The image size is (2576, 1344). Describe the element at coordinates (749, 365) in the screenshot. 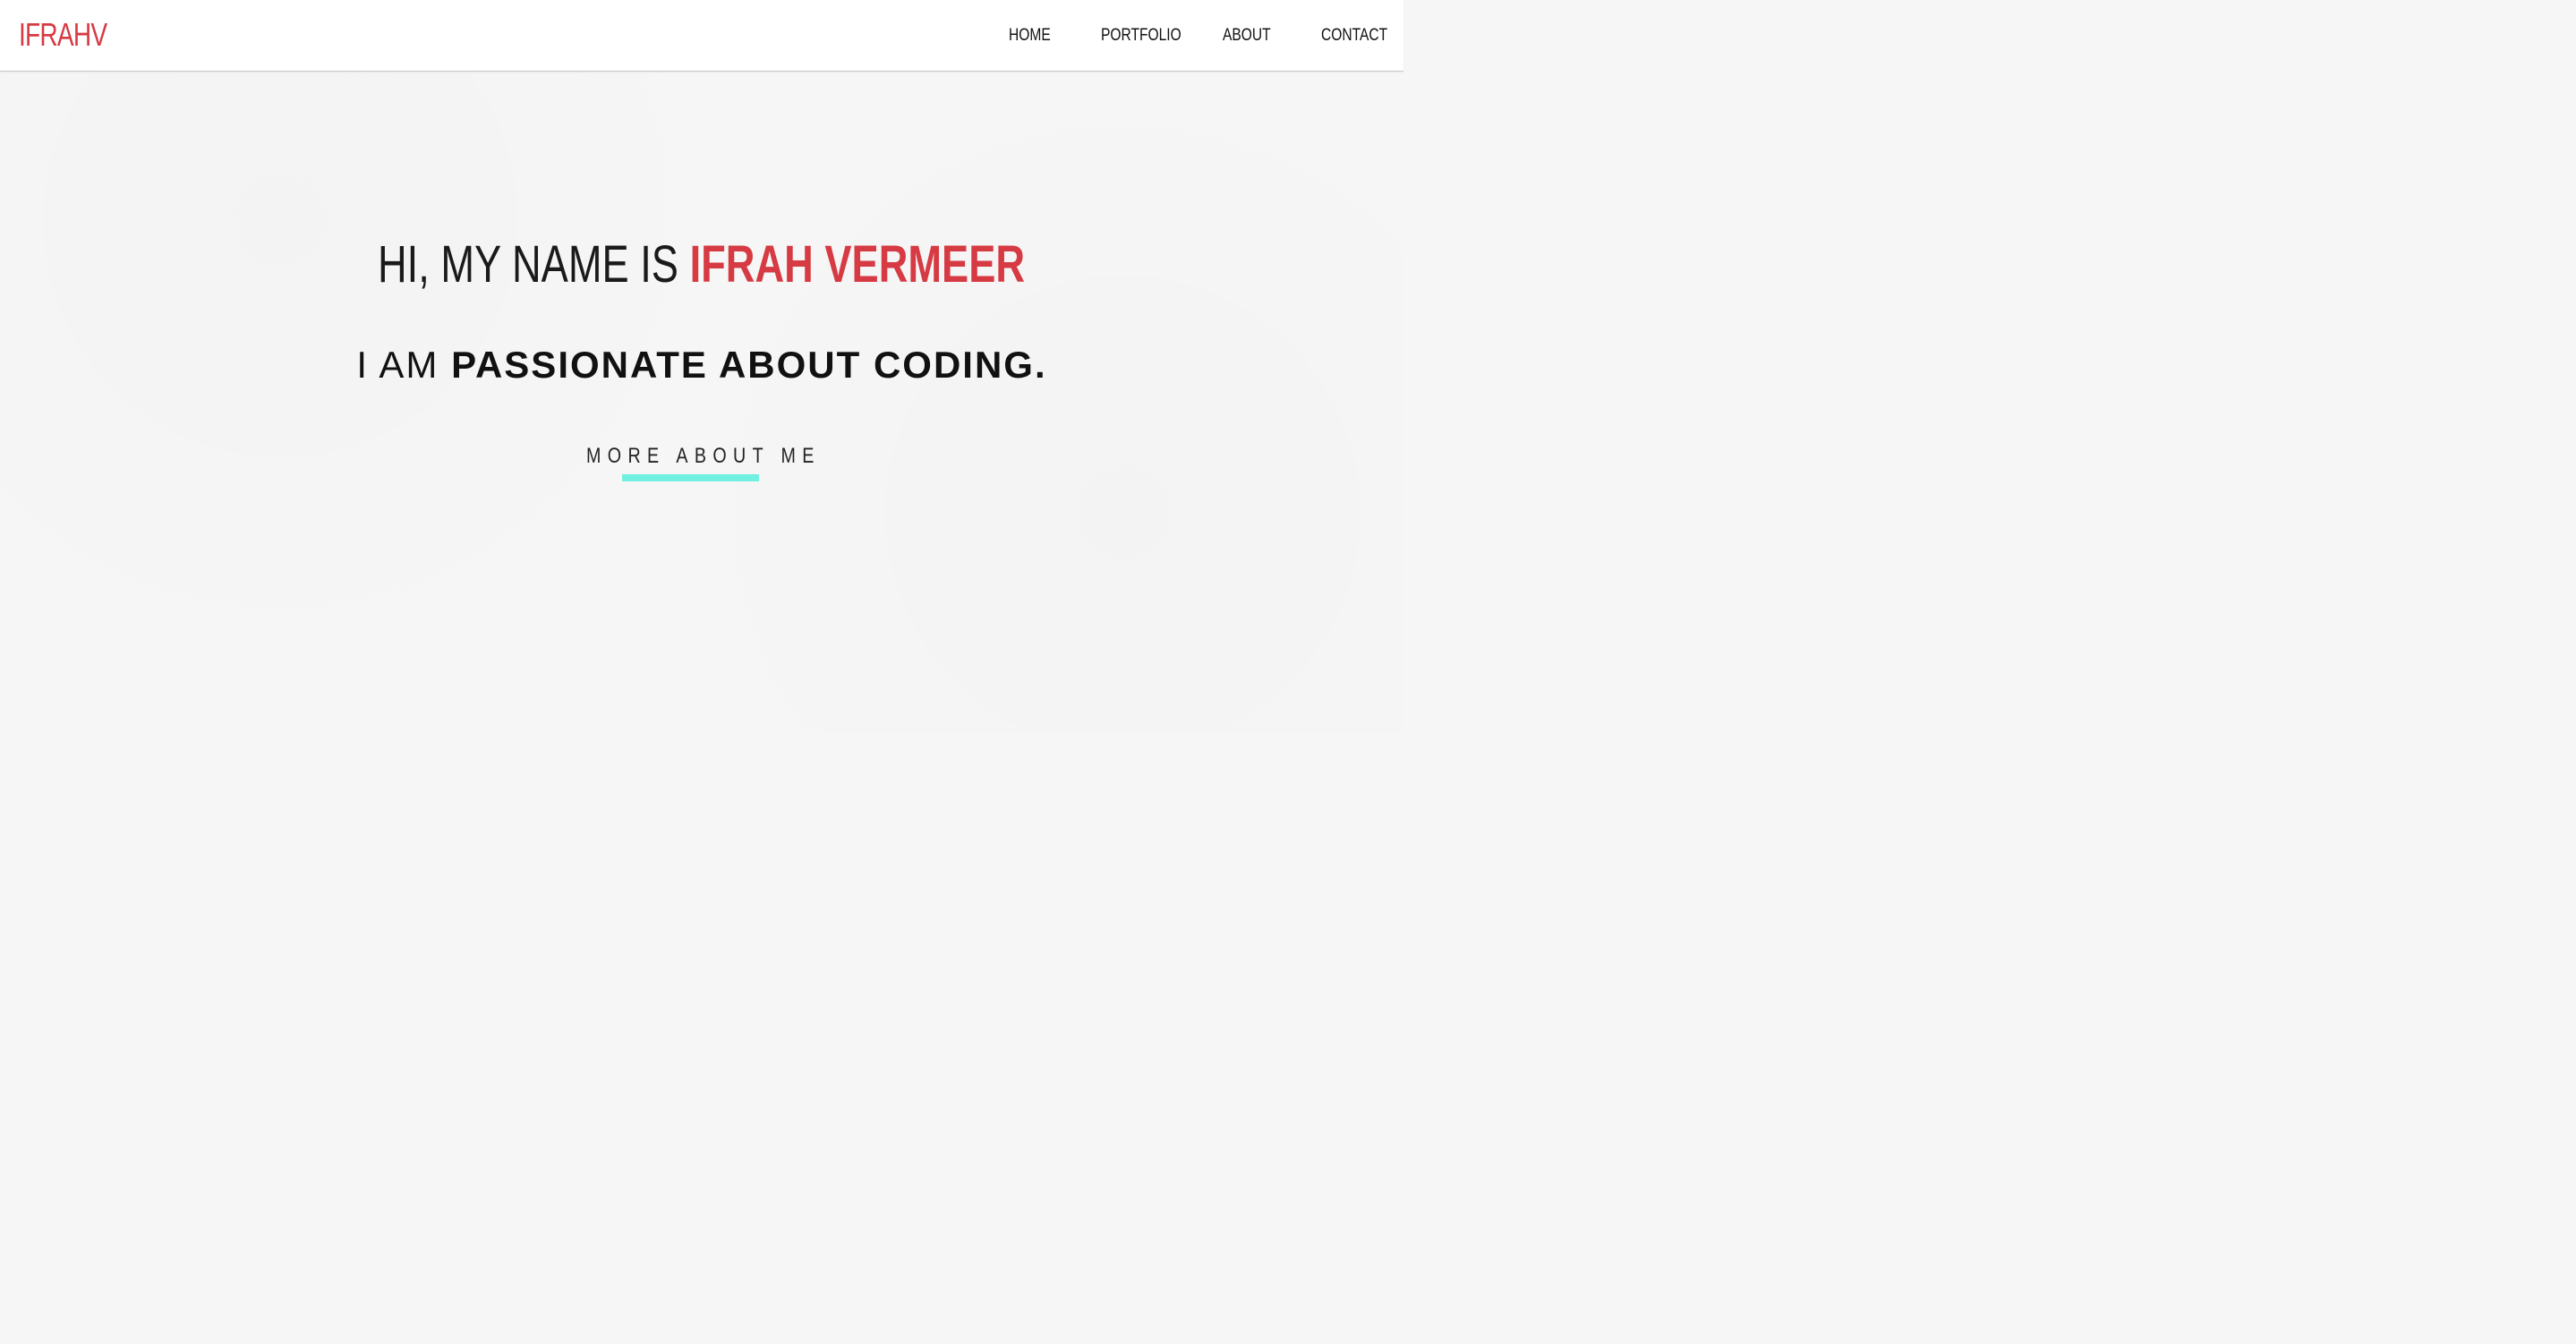

I see `hero-sub-emphasis: PASSIONATE ABOUT CODING.` at that location.